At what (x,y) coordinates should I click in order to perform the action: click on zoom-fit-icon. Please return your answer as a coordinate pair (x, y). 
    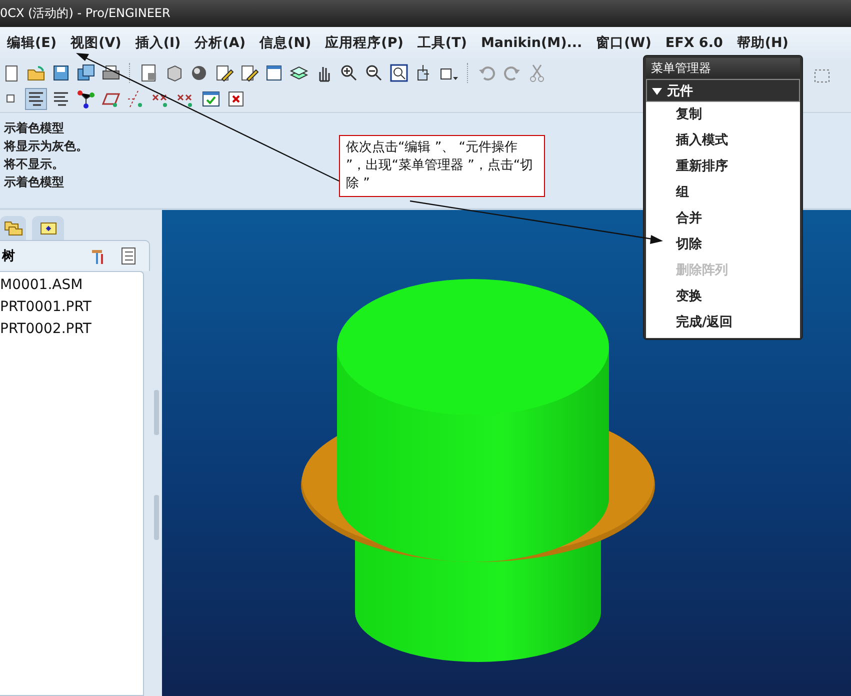
    Looking at the image, I should click on (399, 72).